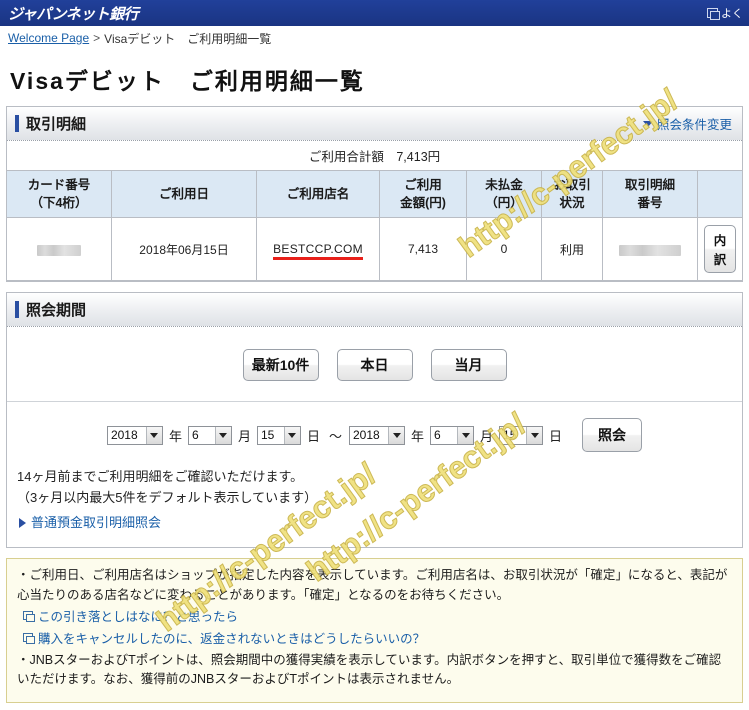  What do you see at coordinates (124, 435) in the screenshot?
I see `from-year-value: 2018` at bounding box center [124, 435].